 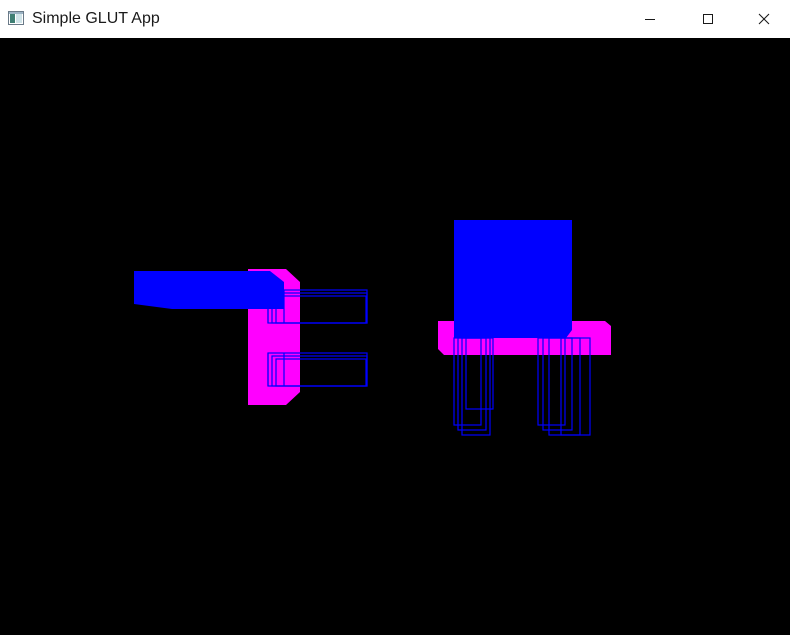 I want to click on close-button, so click(x=763, y=19).